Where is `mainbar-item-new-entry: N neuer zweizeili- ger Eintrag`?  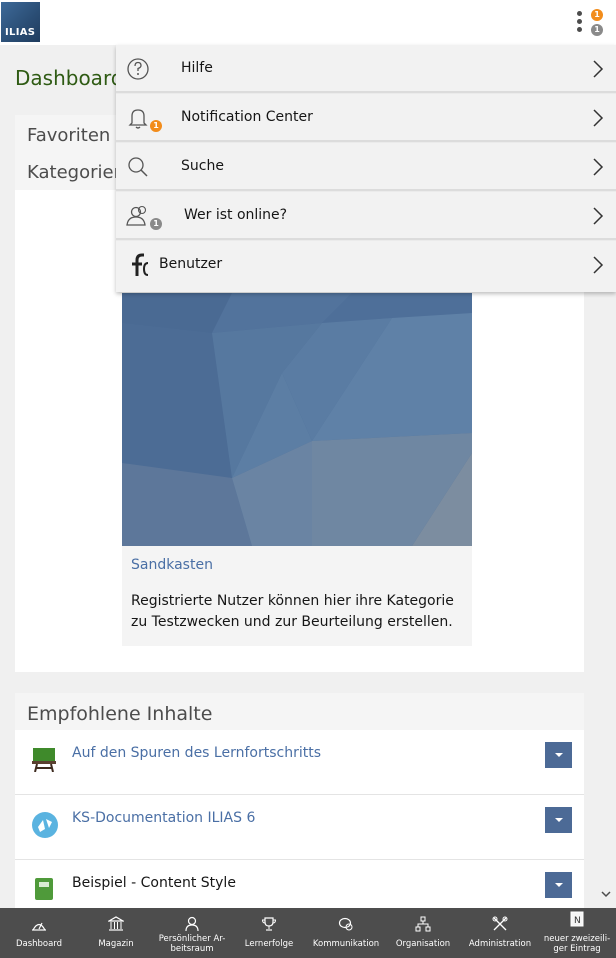 mainbar-item-new-entry: N neuer zweizeili- ger Eintrag is located at coordinates (577, 933).